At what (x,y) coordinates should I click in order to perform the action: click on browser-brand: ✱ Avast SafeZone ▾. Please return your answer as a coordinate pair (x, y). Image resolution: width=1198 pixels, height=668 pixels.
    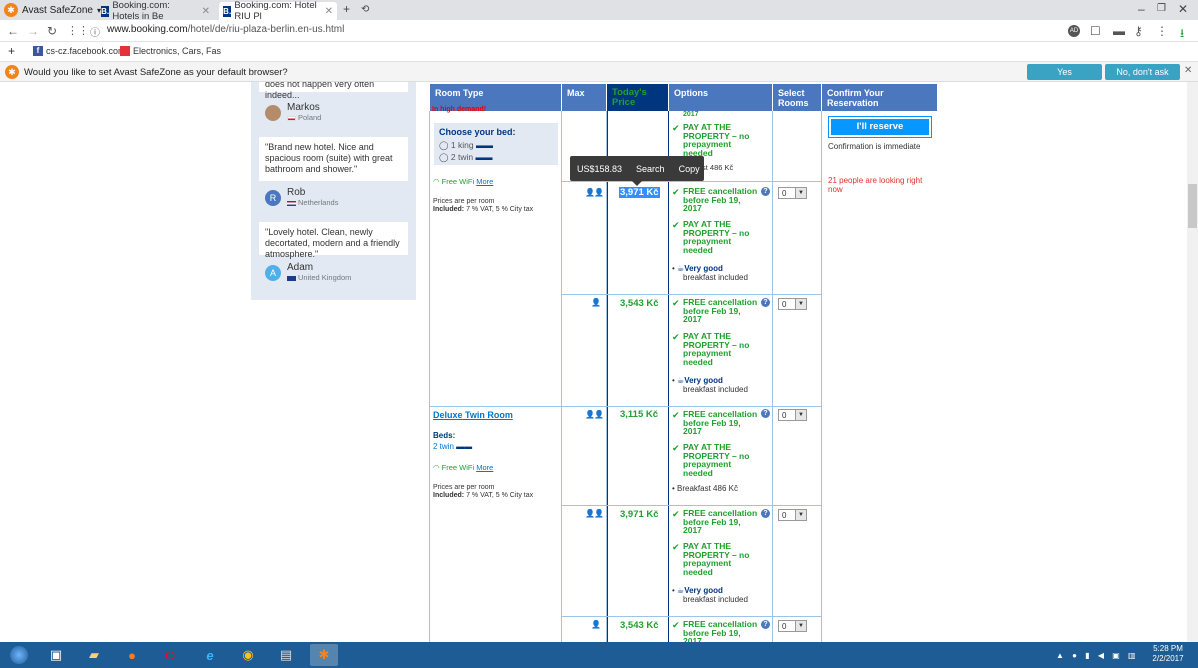
    Looking at the image, I should click on (52, 10).